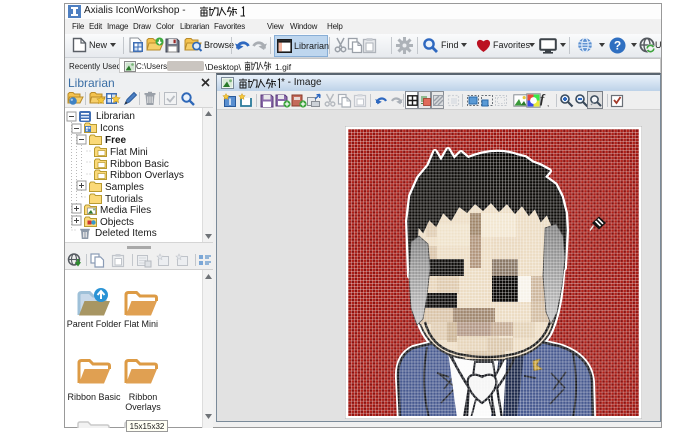 The height and width of the screenshot is (443, 678). Describe the element at coordinates (139, 164) in the screenshot. I see `svg-text: Ribbon Basic` at that location.